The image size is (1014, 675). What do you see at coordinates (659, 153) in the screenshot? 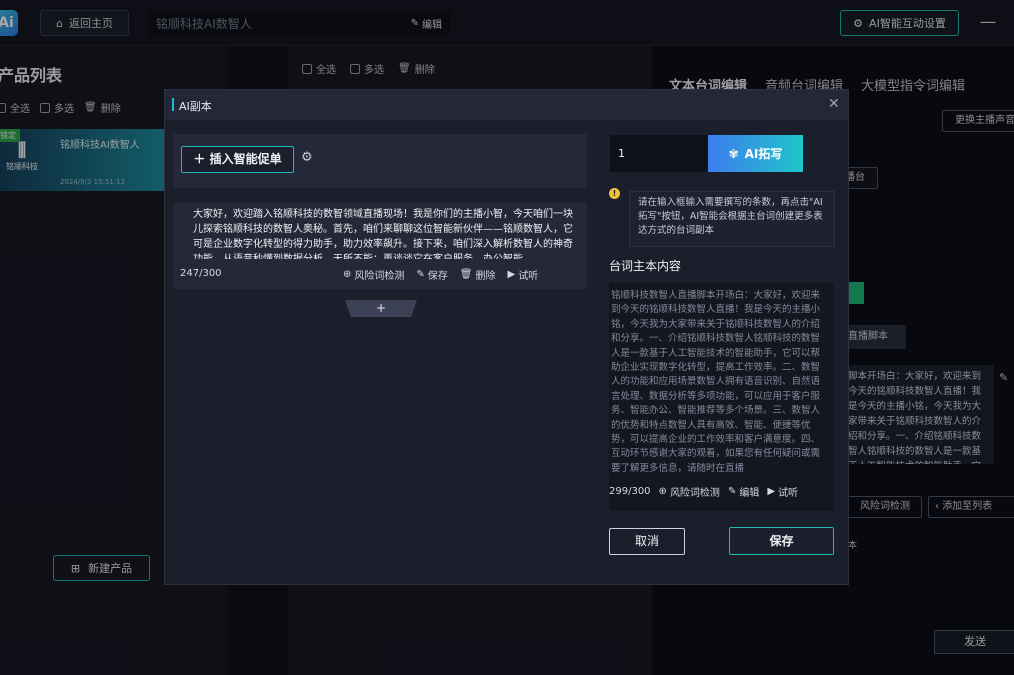
I see `copy-count-input: 1` at bounding box center [659, 153].